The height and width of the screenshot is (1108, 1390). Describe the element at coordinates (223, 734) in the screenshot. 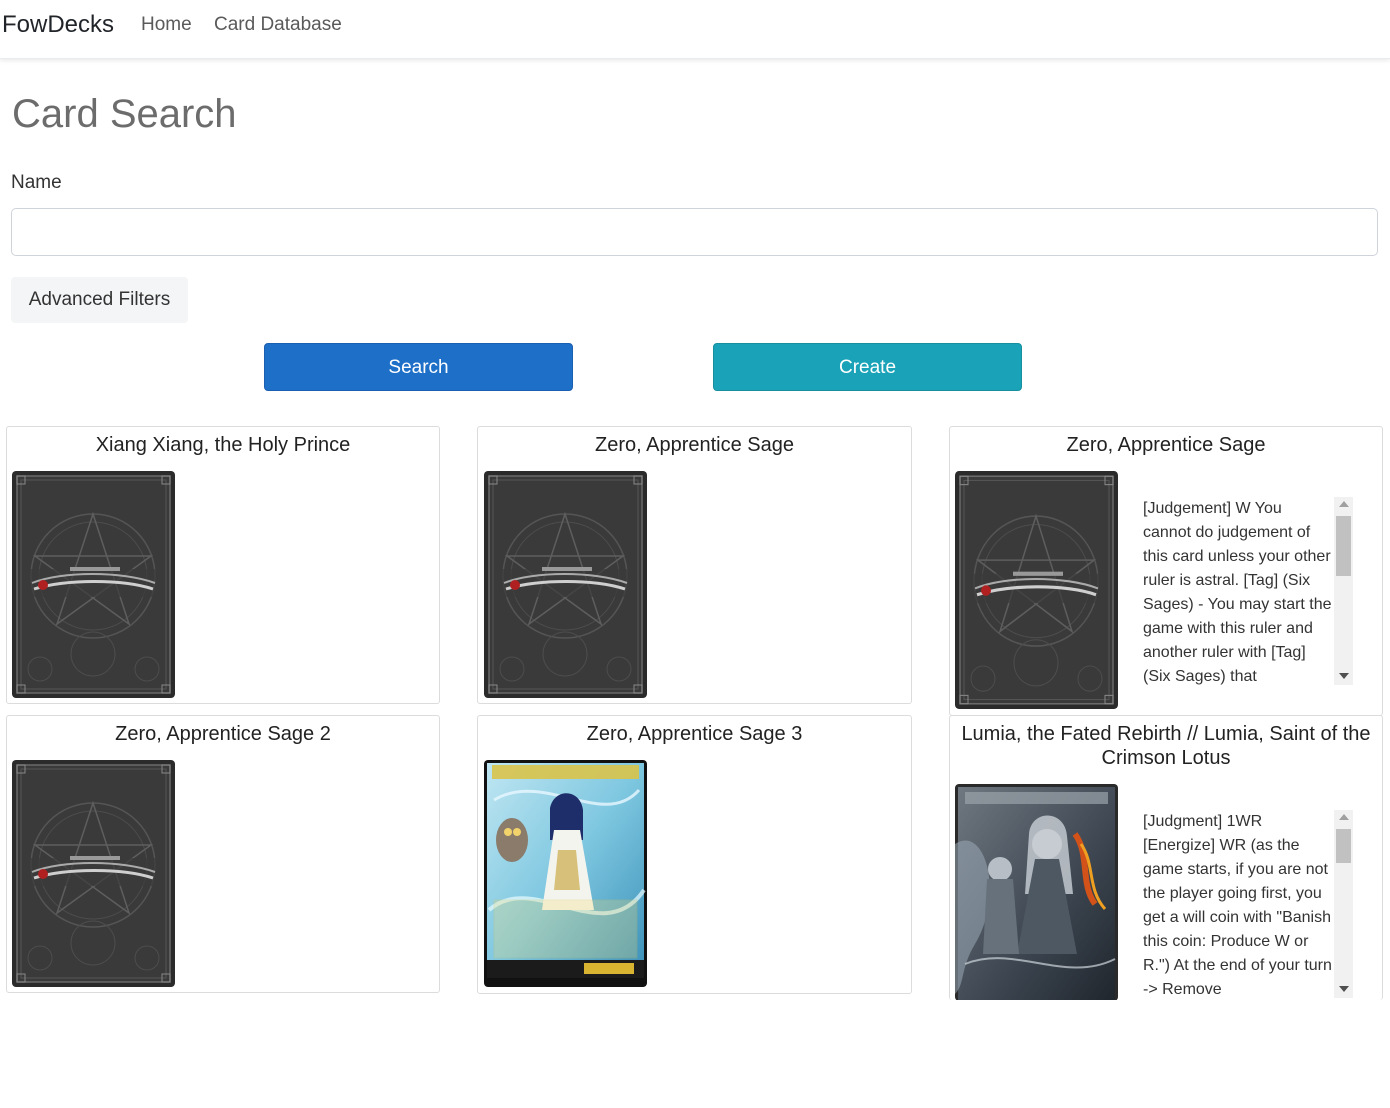

I see `card-title: Zero, Apprentice Sage 2` at that location.